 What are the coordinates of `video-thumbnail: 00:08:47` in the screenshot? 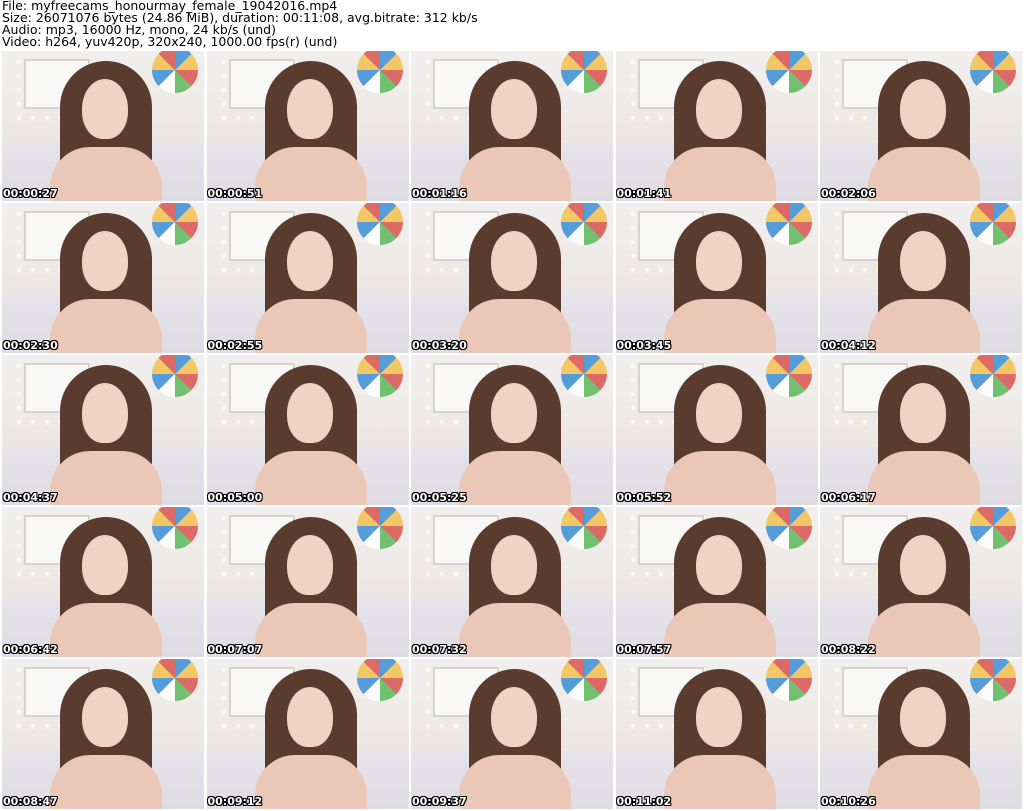 It's located at (103, 734).